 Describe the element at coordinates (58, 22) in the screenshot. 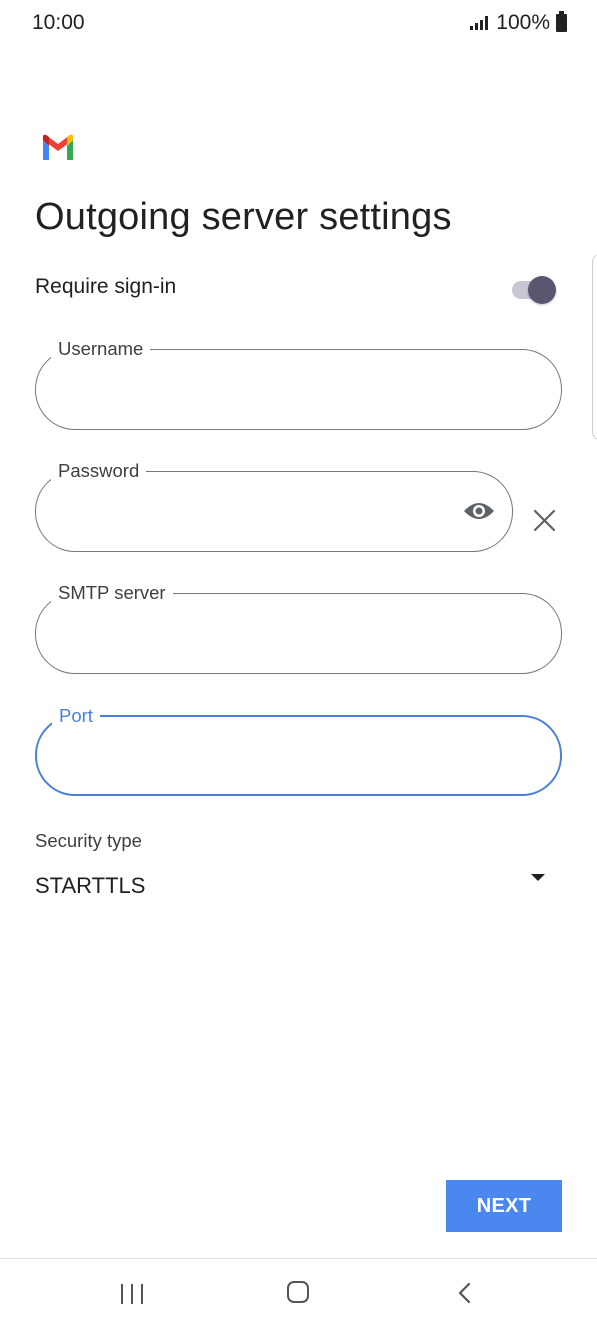

I see `status-time: 10:00` at that location.